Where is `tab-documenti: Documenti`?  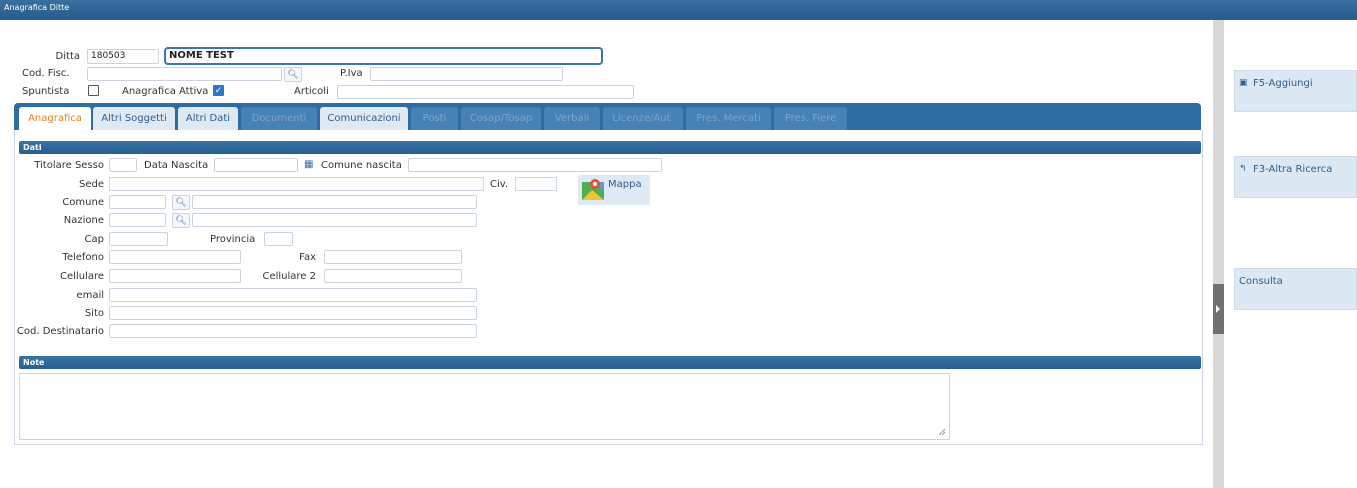 tab-documenti: Documenti is located at coordinates (279, 118).